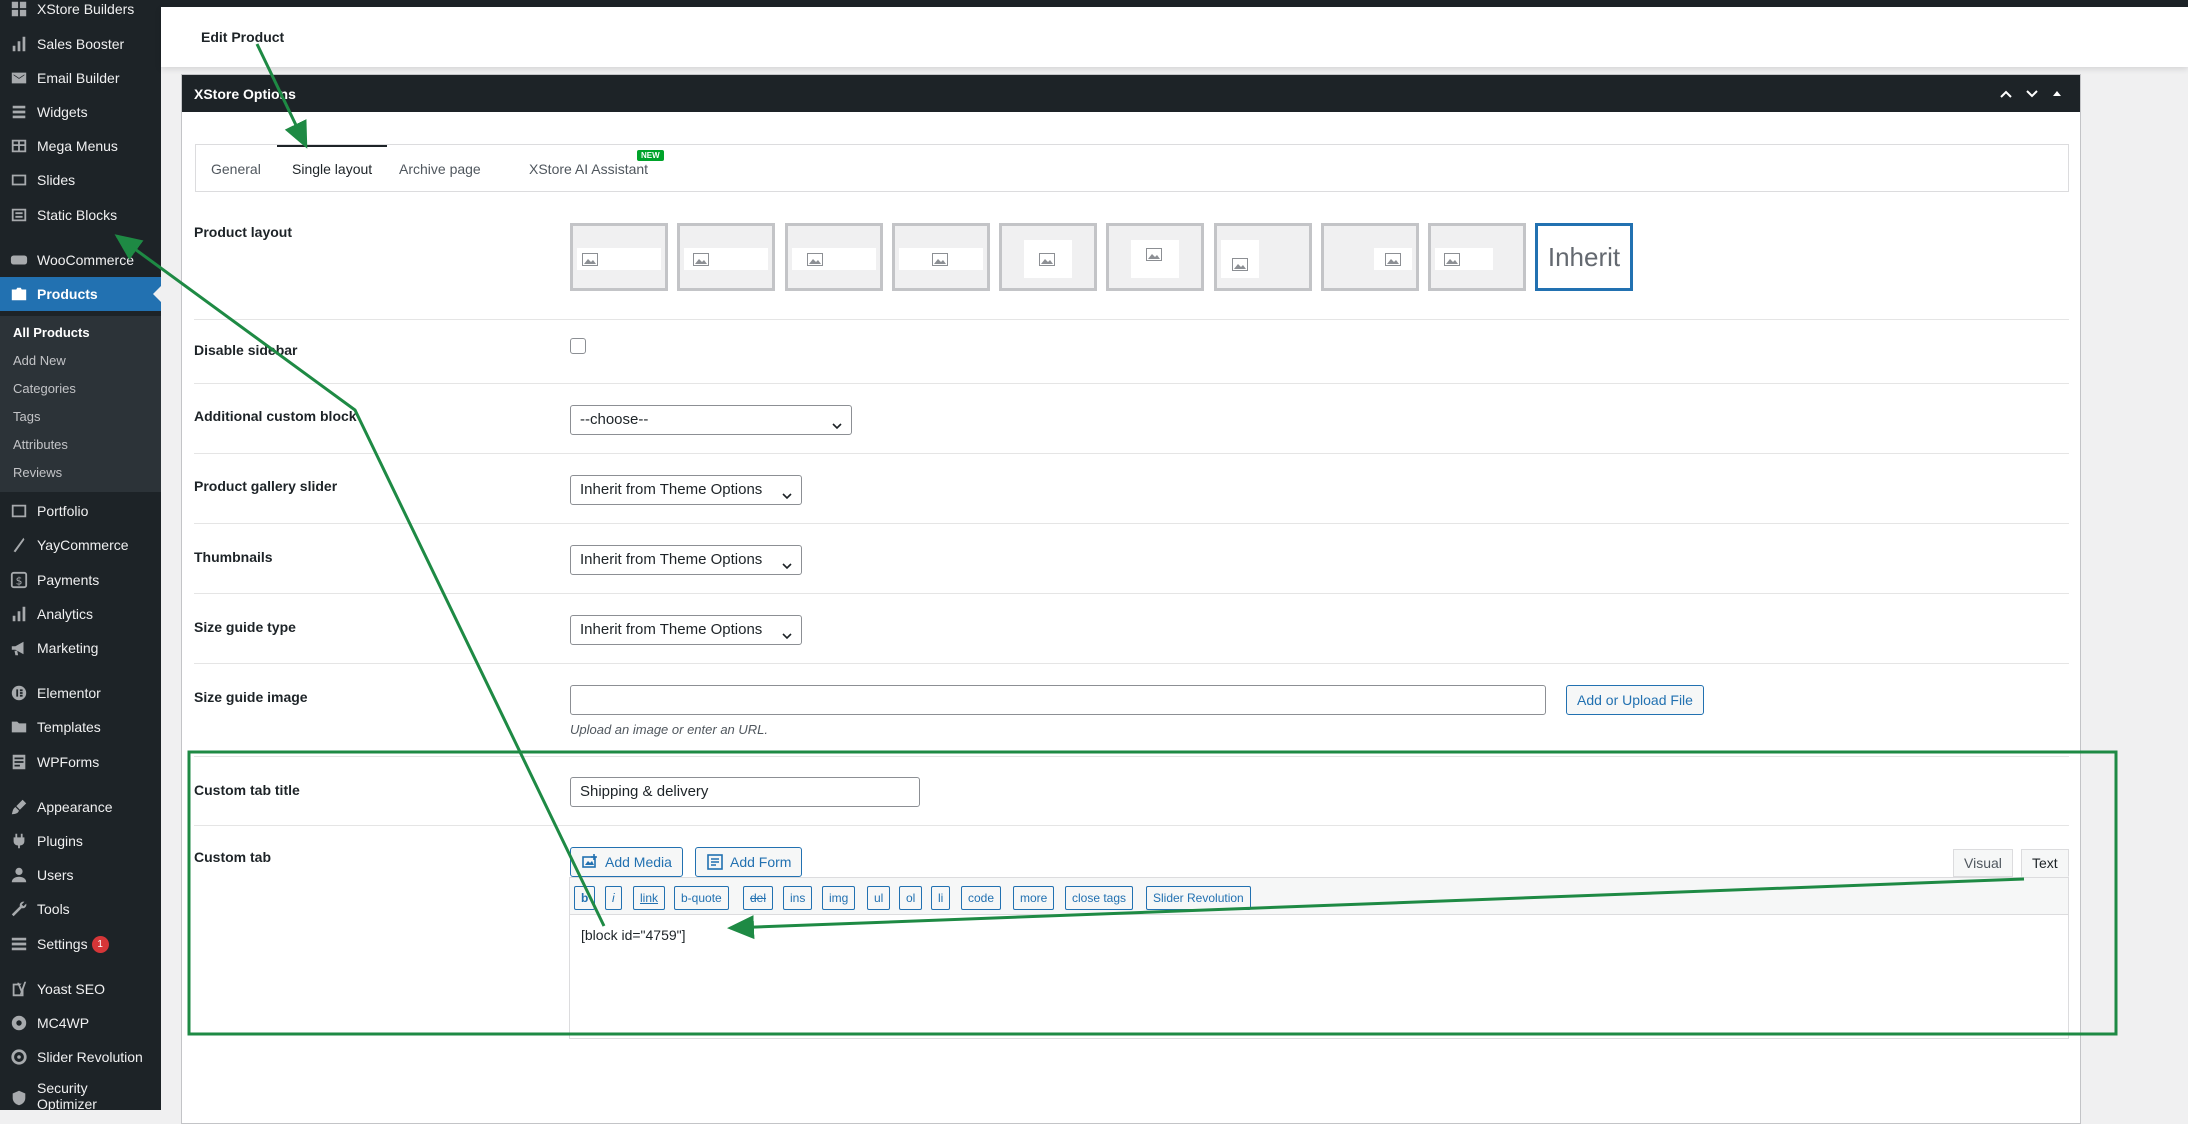 This screenshot has width=2188, height=1124. I want to click on qt-bold-button: b, so click(585, 898).